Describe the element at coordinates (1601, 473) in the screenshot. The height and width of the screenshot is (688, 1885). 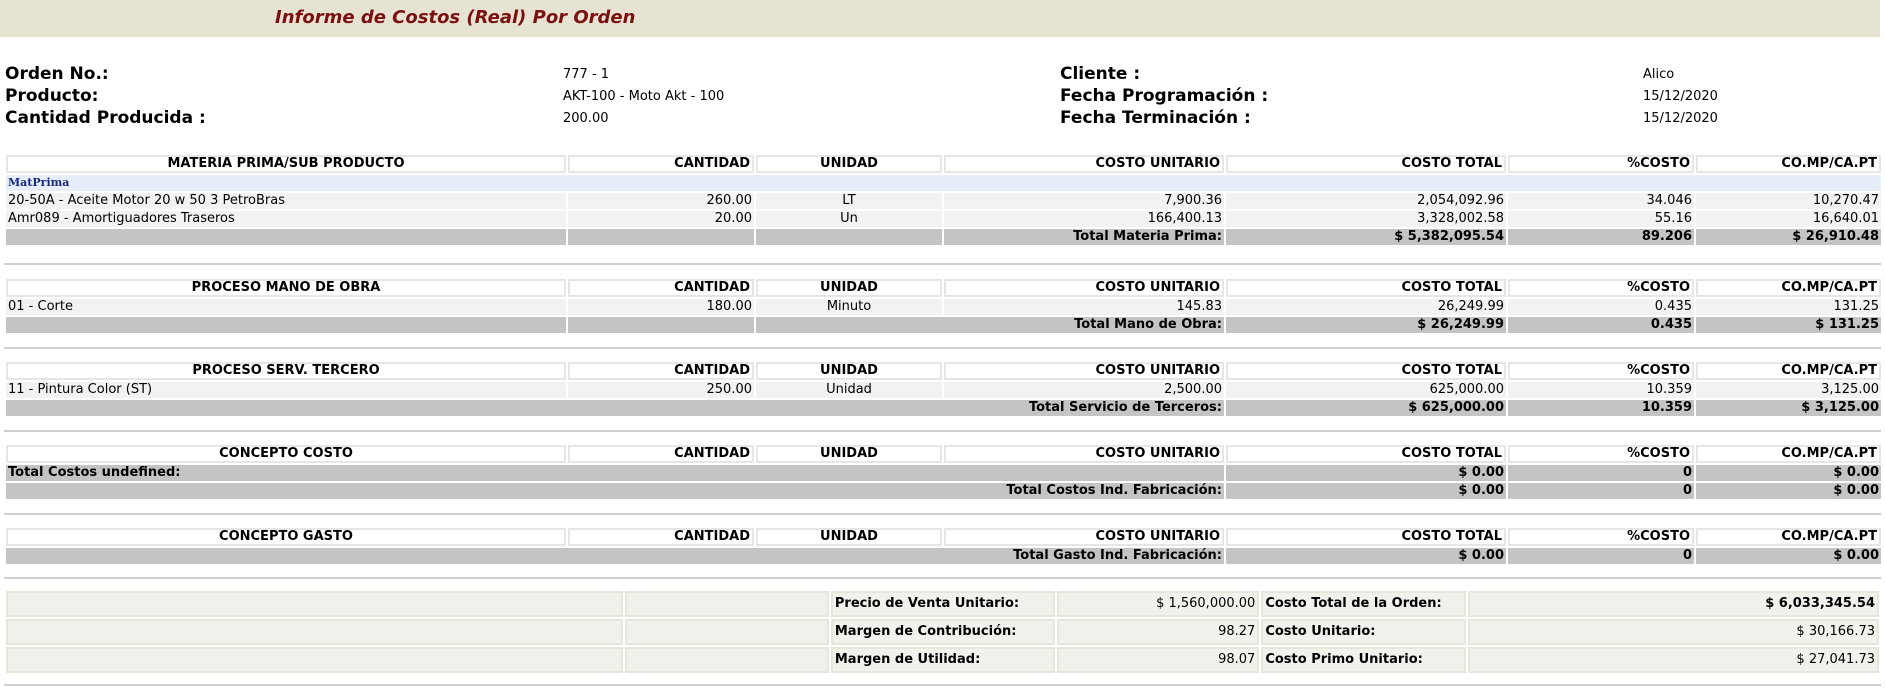
I see `total-pct-costo: 0` at that location.